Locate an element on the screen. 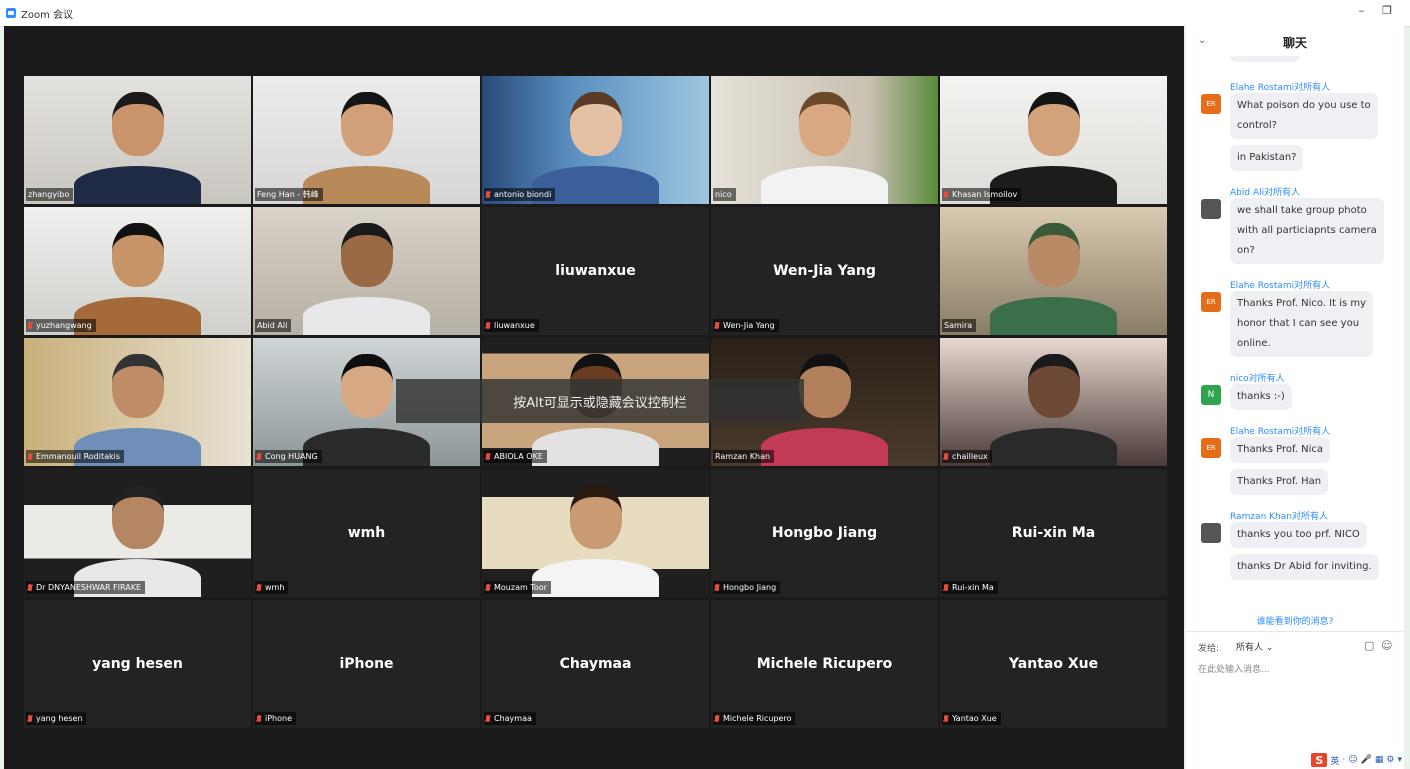 Image resolution: width=1410 pixels, height=769 pixels. file-icon: ▢ is located at coordinates (1369, 645).